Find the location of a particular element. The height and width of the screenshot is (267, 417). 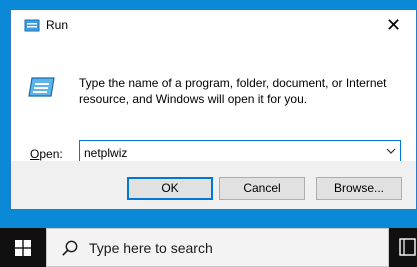

close-button: ✕ is located at coordinates (393, 25).